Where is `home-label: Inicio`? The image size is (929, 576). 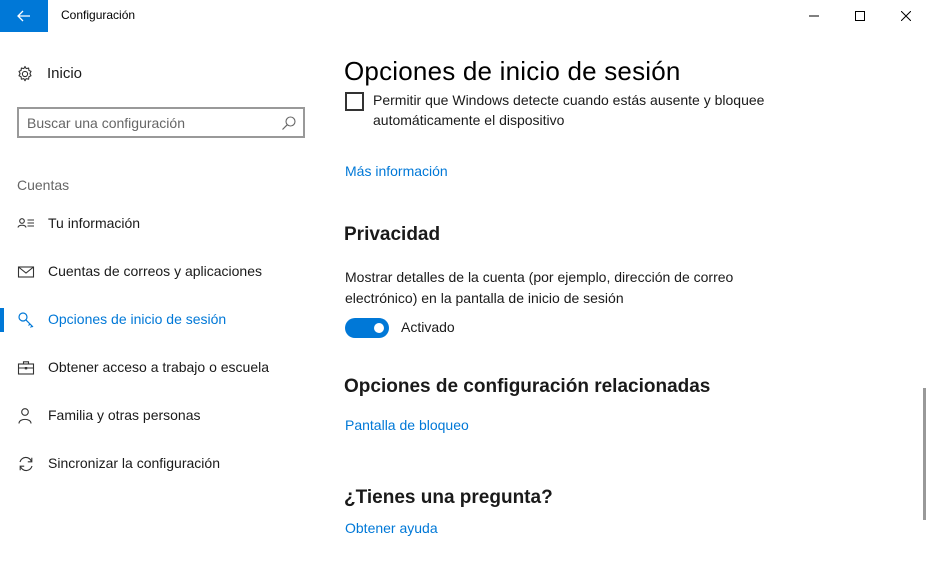
home-label: Inicio is located at coordinates (65, 73).